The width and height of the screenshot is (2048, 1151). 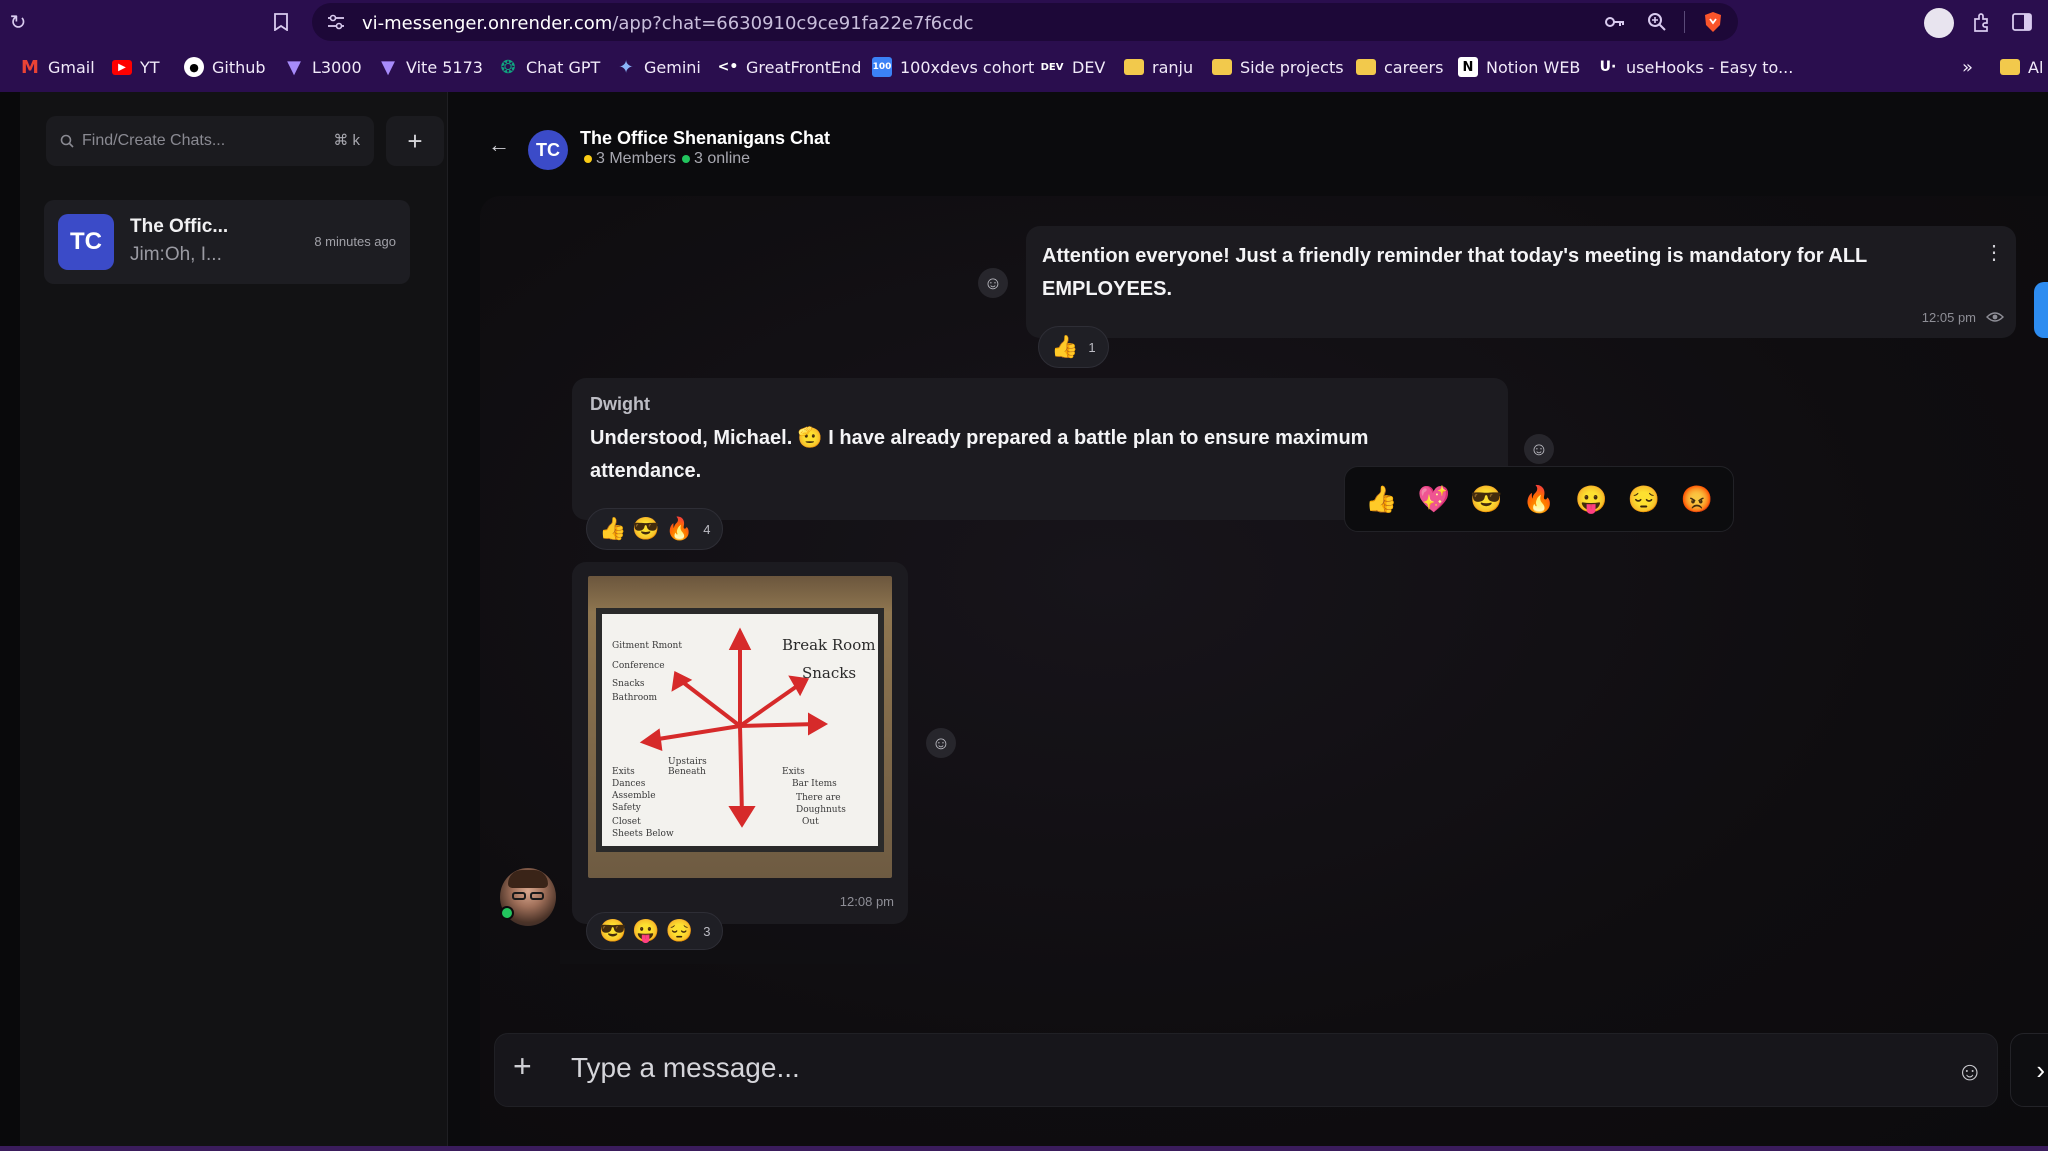 What do you see at coordinates (239, 67) in the screenshot?
I see `bookmark-label: Github` at bounding box center [239, 67].